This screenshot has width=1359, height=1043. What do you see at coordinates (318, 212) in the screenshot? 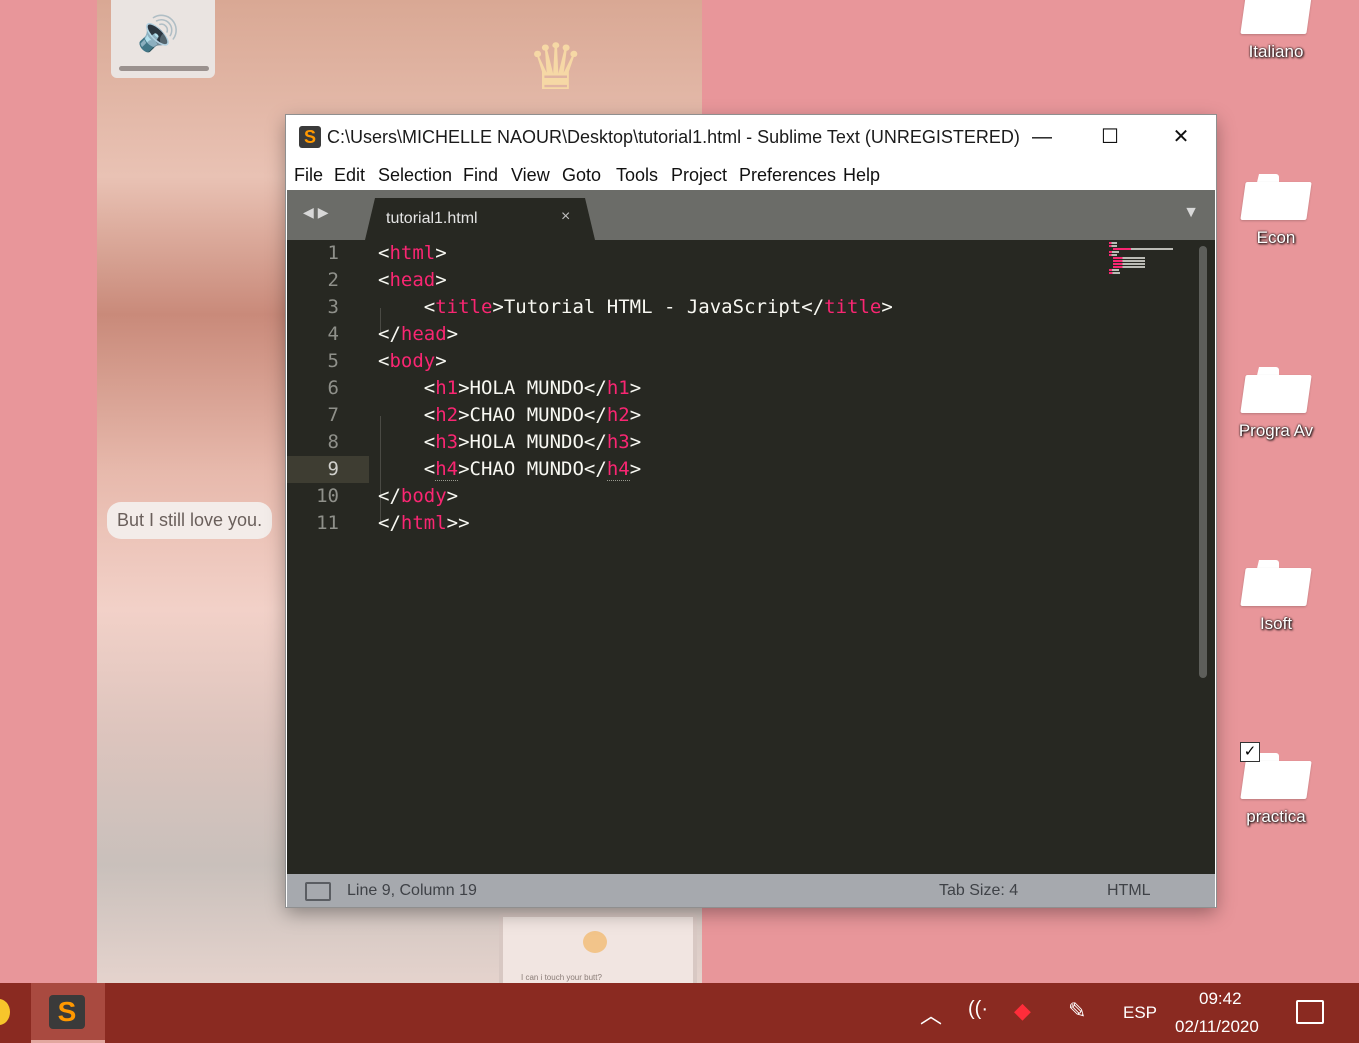
I see `tab-nav-arrows-icon: ◀▶` at bounding box center [318, 212].